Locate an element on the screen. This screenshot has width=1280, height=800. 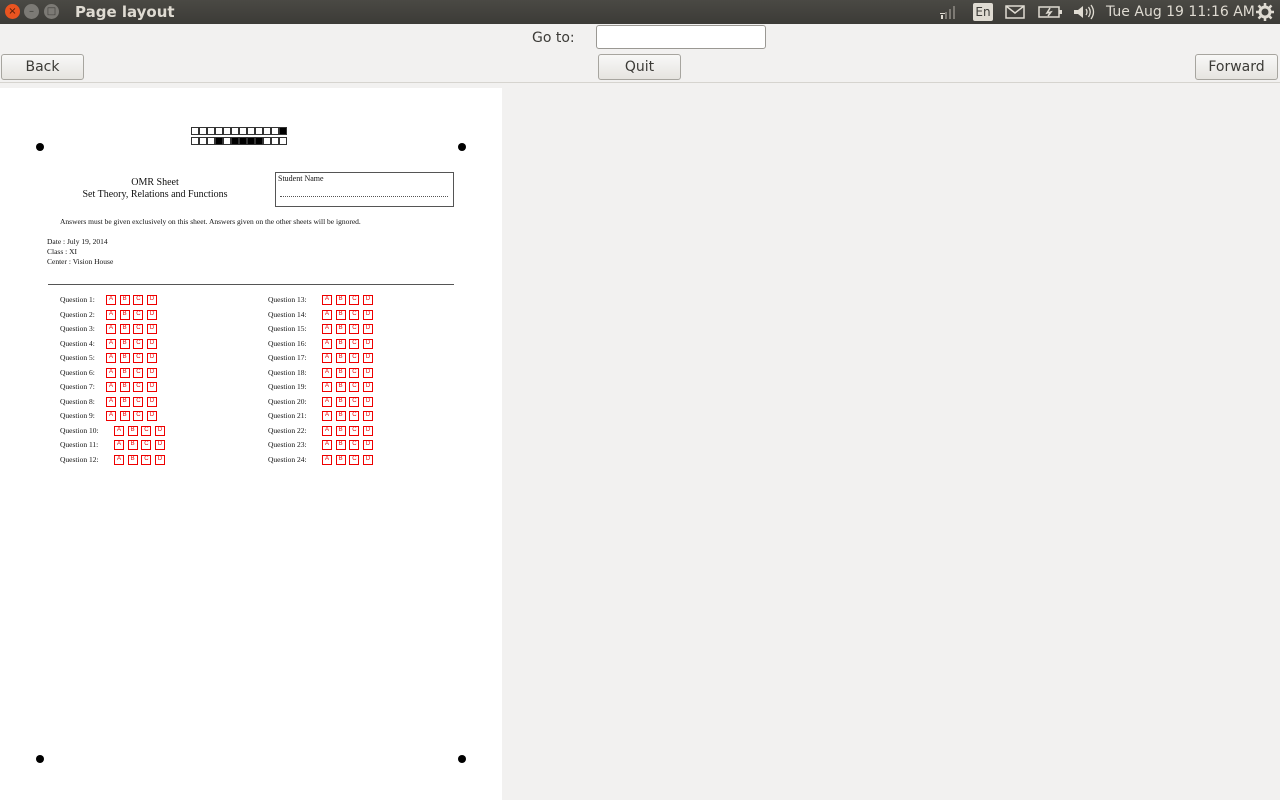
minimize-window-button: – is located at coordinates (31, 11).